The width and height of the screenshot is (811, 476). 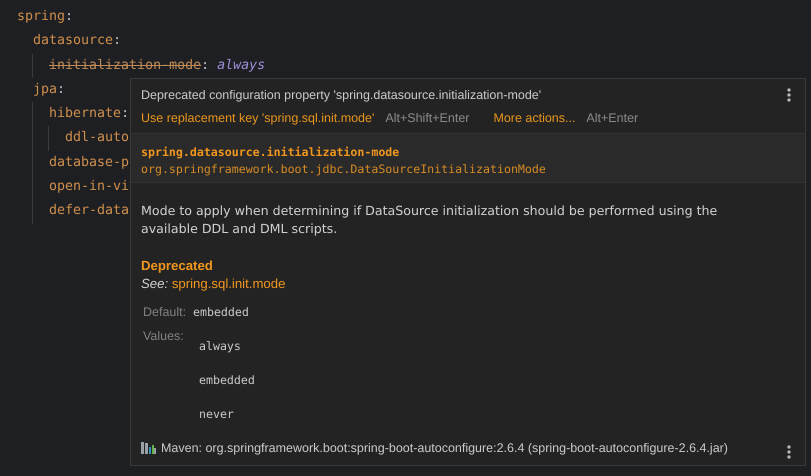 I want to click on yaml-key: ddl-auto, so click(x=97, y=138).